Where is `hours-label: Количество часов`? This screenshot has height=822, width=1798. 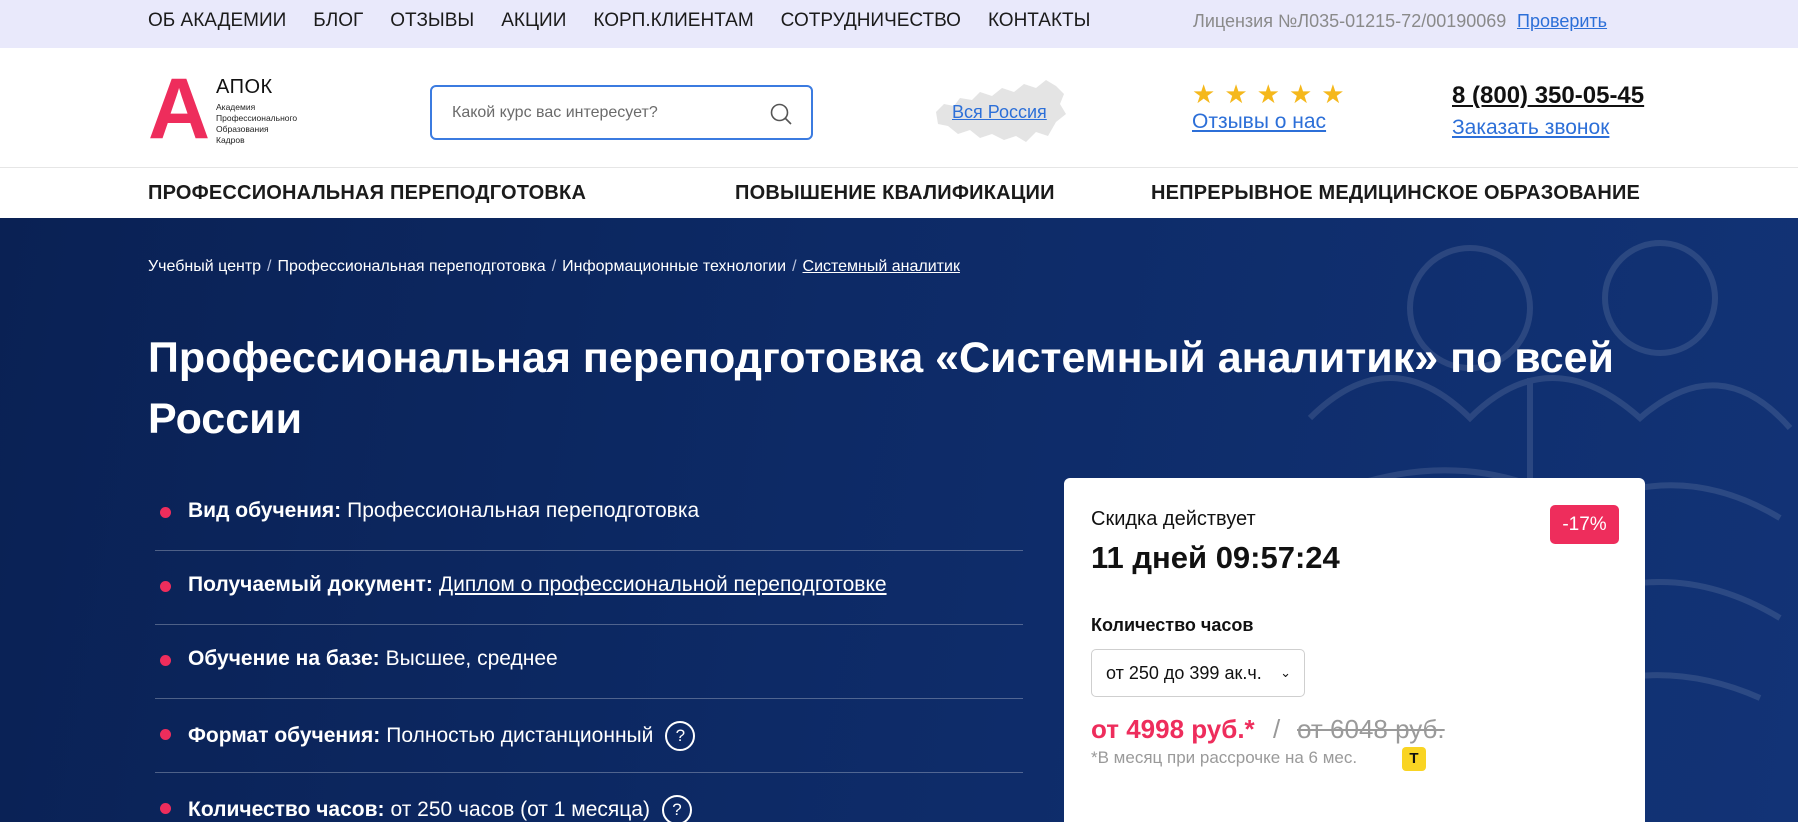
hours-label: Количество часов is located at coordinates (1172, 625).